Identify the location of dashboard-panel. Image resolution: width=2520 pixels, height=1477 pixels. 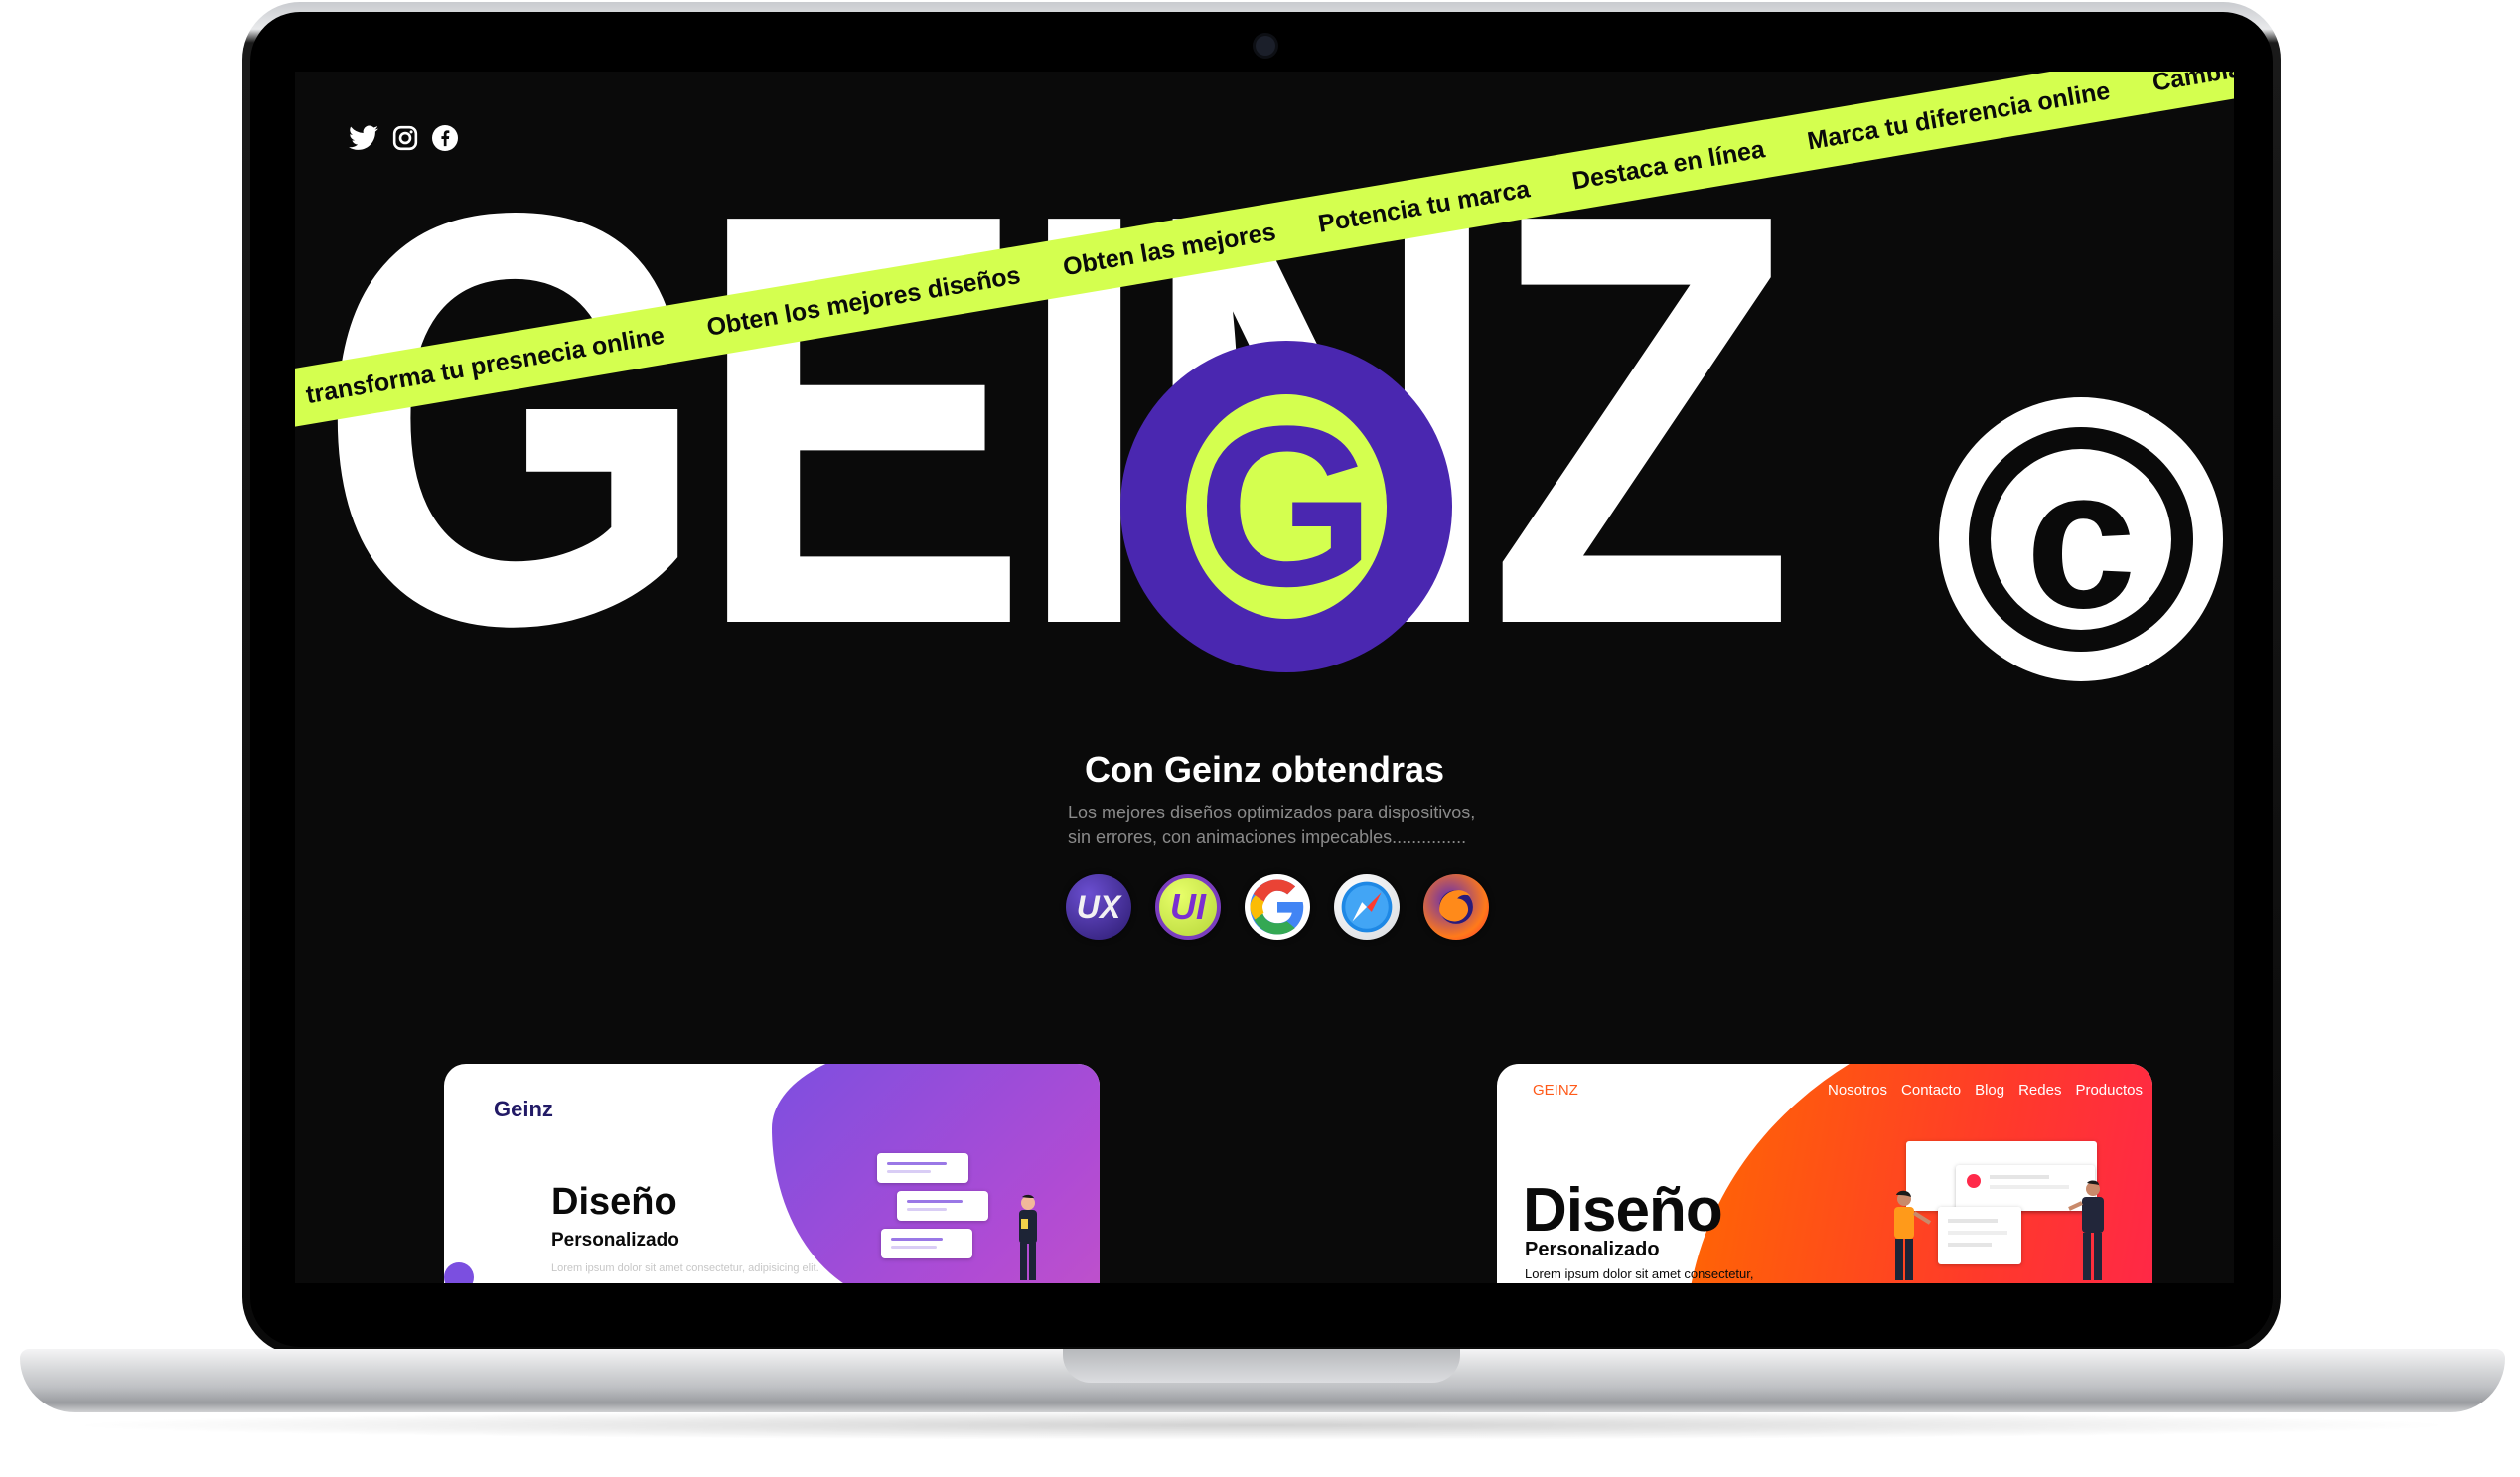
(1979, 1235).